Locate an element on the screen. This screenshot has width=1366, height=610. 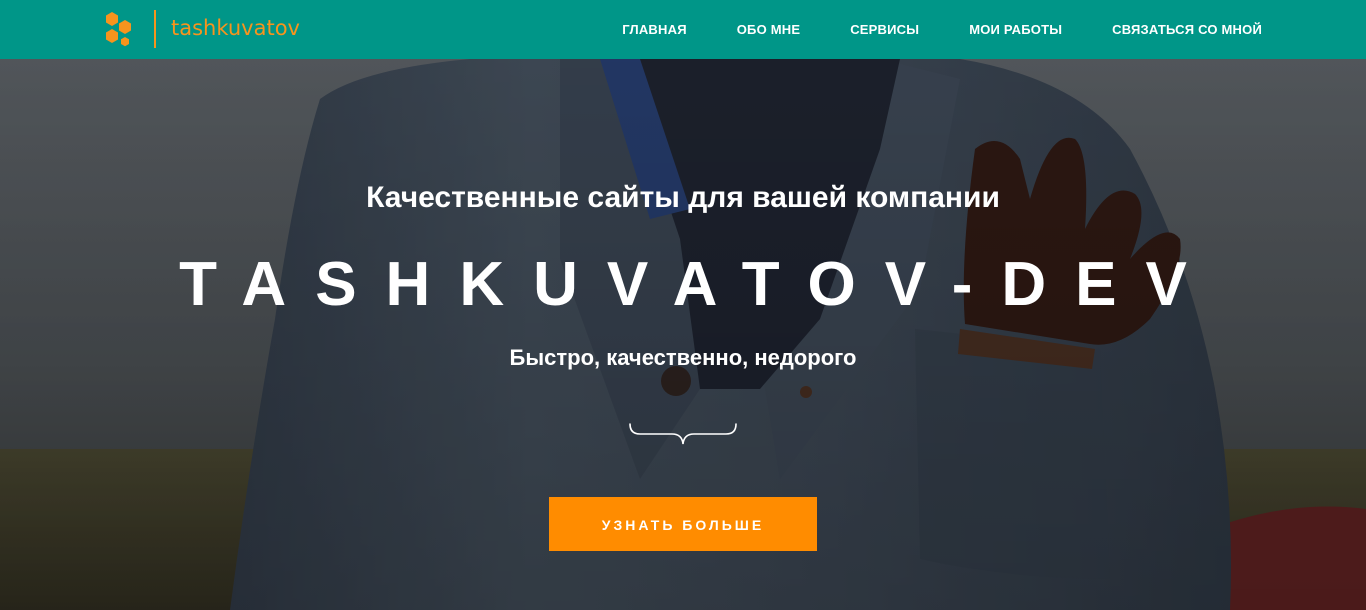
logo-link: tashkuvatov is located at coordinates (202, 29).